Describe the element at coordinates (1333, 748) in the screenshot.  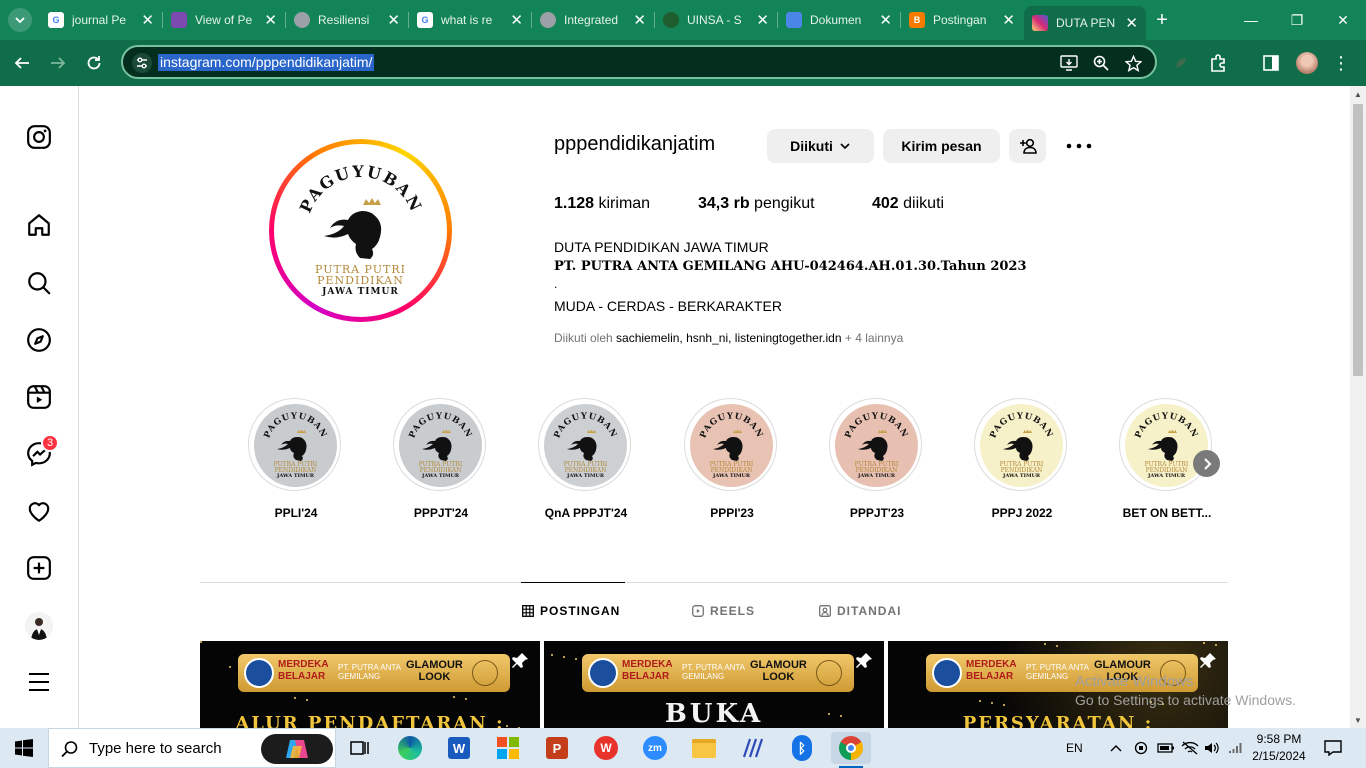
I see `notification-center-button` at that location.